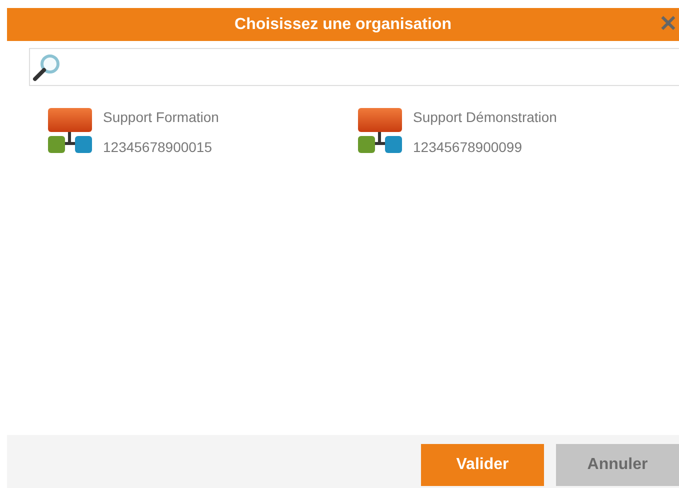  What do you see at coordinates (343, 25) in the screenshot?
I see `dialog-title: Choisissez une organisation` at bounding box center [343, 25].